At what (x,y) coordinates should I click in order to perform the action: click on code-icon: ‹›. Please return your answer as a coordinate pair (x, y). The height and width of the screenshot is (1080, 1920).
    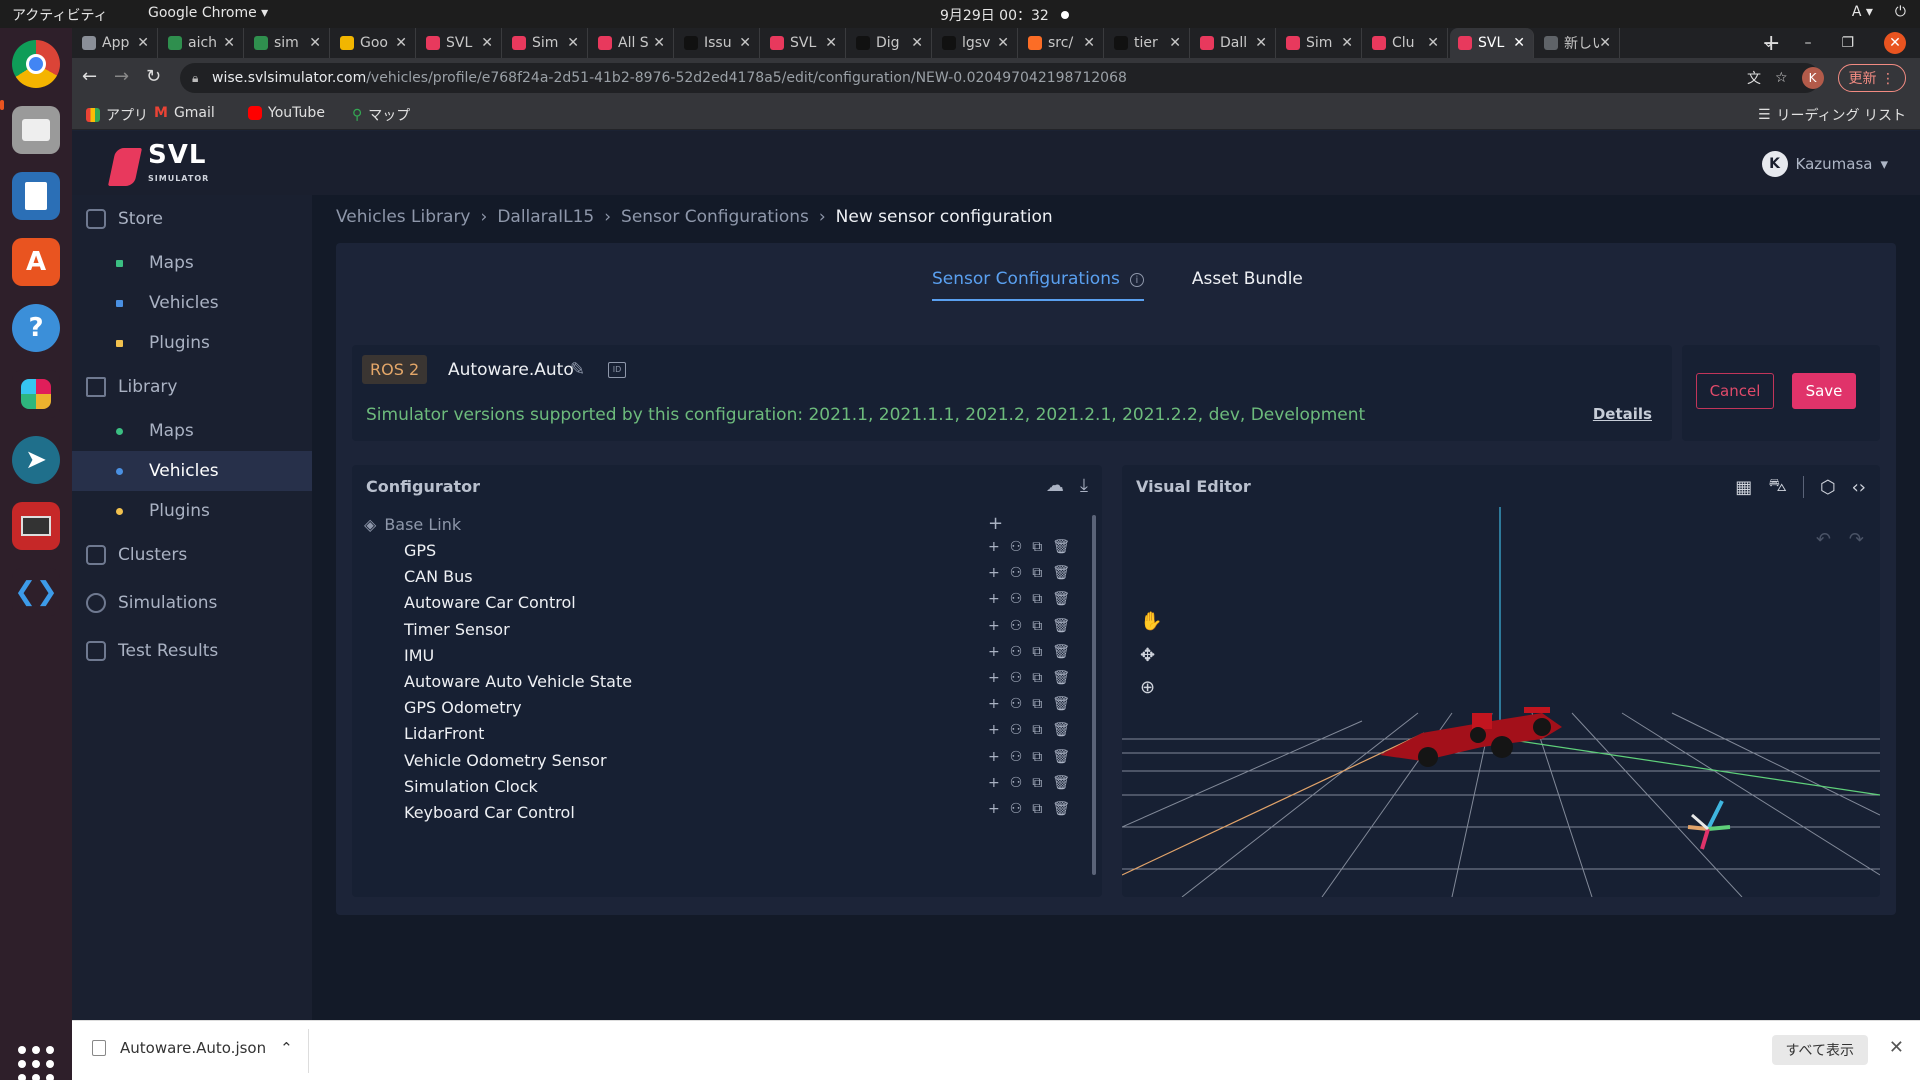
    Looking at the image, I should click on (1859, 487).